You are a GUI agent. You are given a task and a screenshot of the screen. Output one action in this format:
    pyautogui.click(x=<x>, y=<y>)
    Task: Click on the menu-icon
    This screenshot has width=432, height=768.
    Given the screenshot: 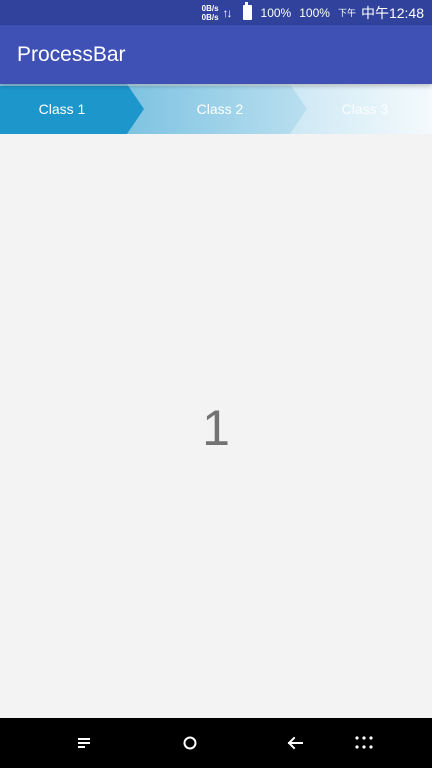 What is the action you would take?
    pyautogui.click(x=84, y=743)
    